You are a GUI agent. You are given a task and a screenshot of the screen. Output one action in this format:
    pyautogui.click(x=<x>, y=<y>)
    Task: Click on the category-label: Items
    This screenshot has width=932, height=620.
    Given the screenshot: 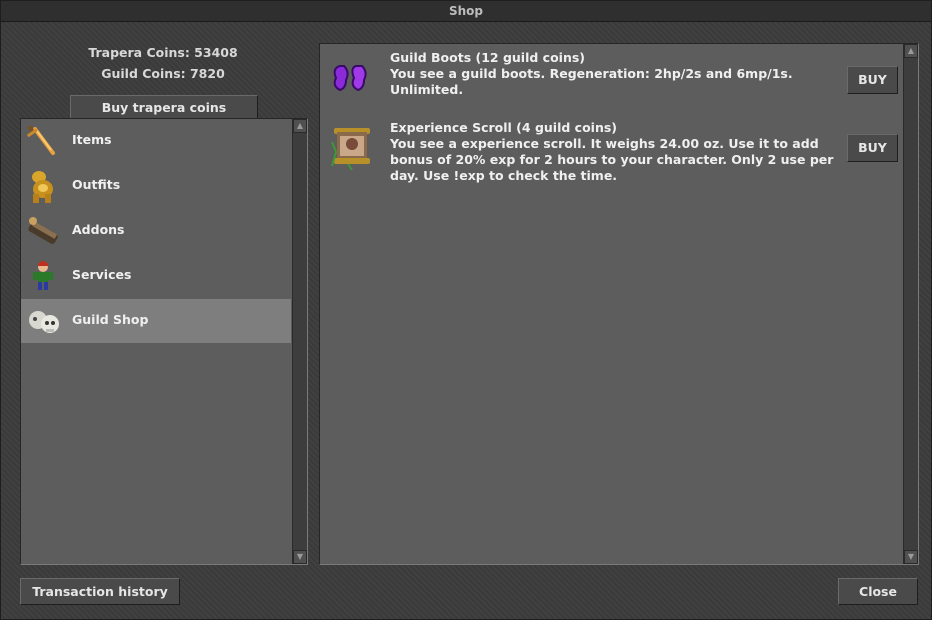 What is the action you would take?
    pyautogui.click(x=92, y=139)
    